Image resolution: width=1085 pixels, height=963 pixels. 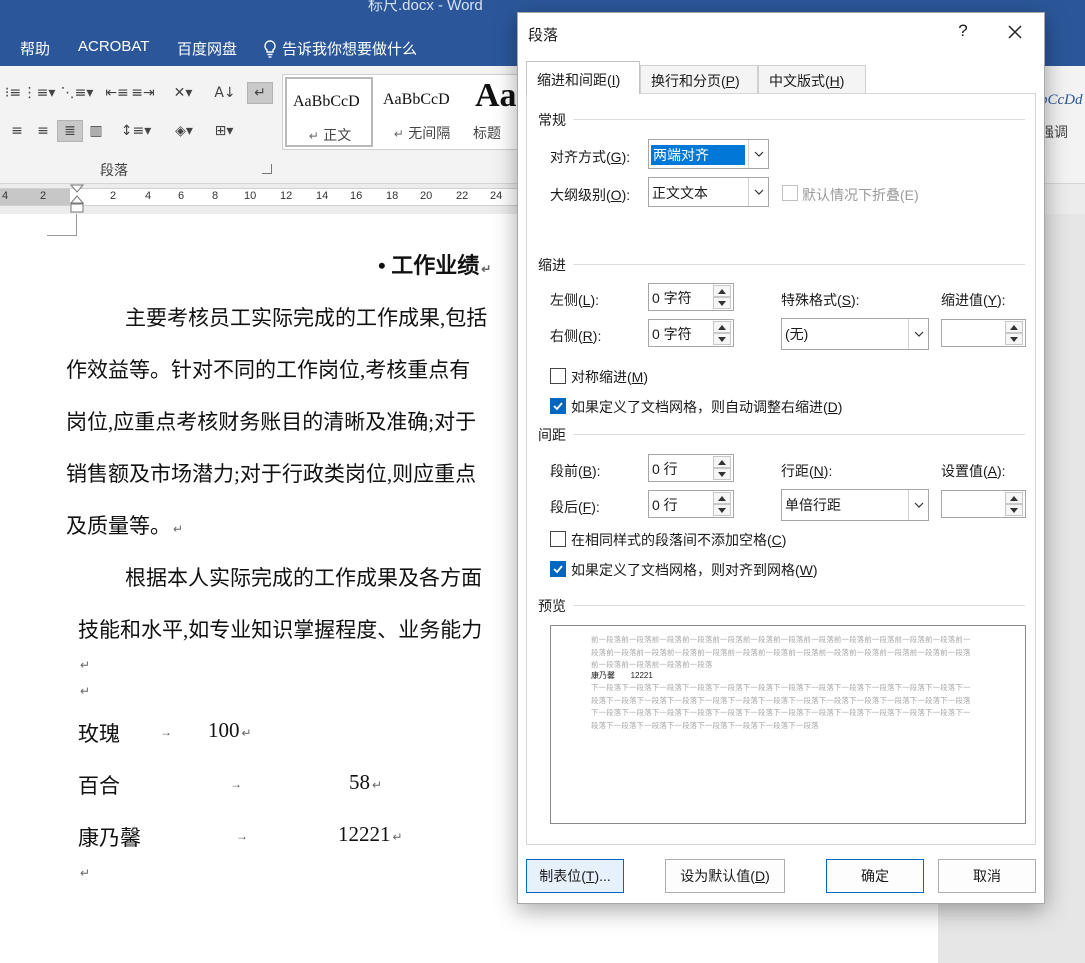 What do you see at coordinates (370, 834) in the screenshot?
I see `table-value: 12221 ↵` at bounding box center [370, 834].